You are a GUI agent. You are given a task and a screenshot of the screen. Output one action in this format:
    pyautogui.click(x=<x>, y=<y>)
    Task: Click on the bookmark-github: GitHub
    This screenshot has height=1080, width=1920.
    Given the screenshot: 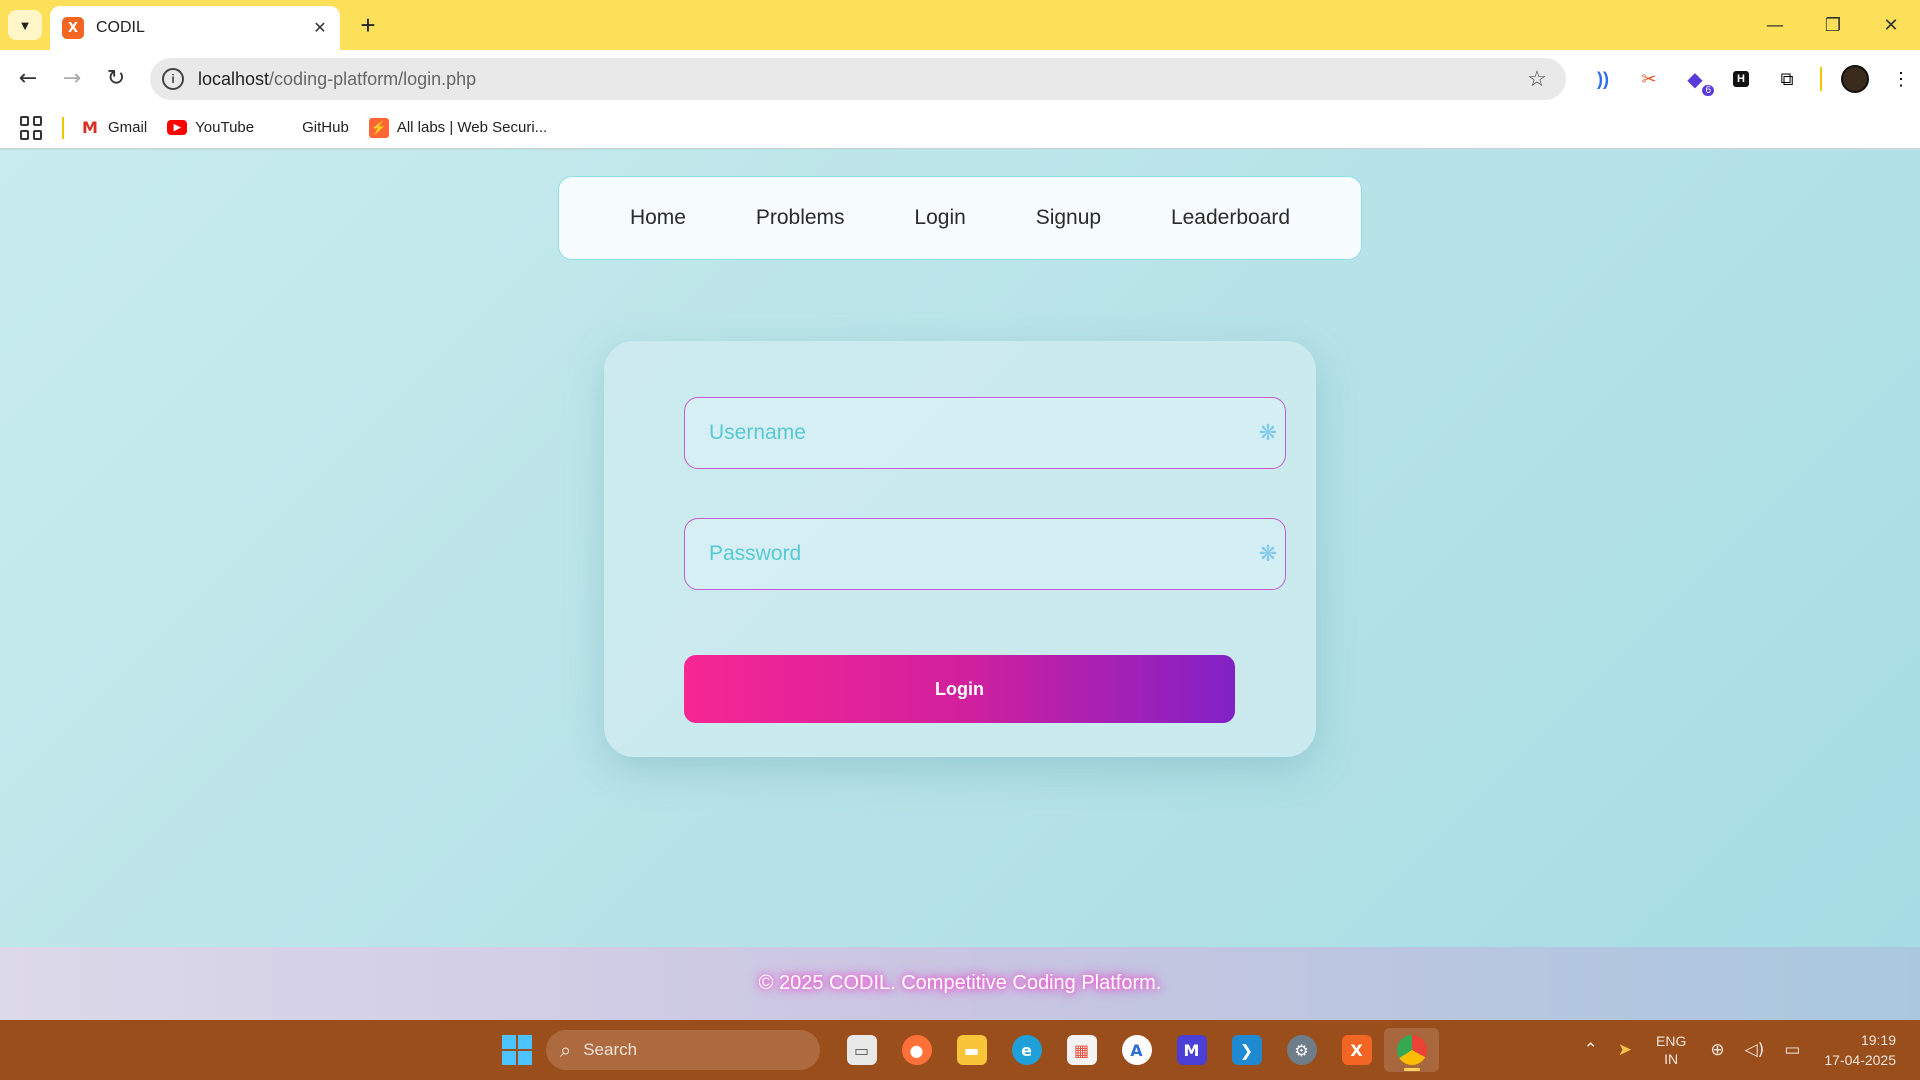 What is the action you would take?
    pyautogui.click(x=311, y=127)
    